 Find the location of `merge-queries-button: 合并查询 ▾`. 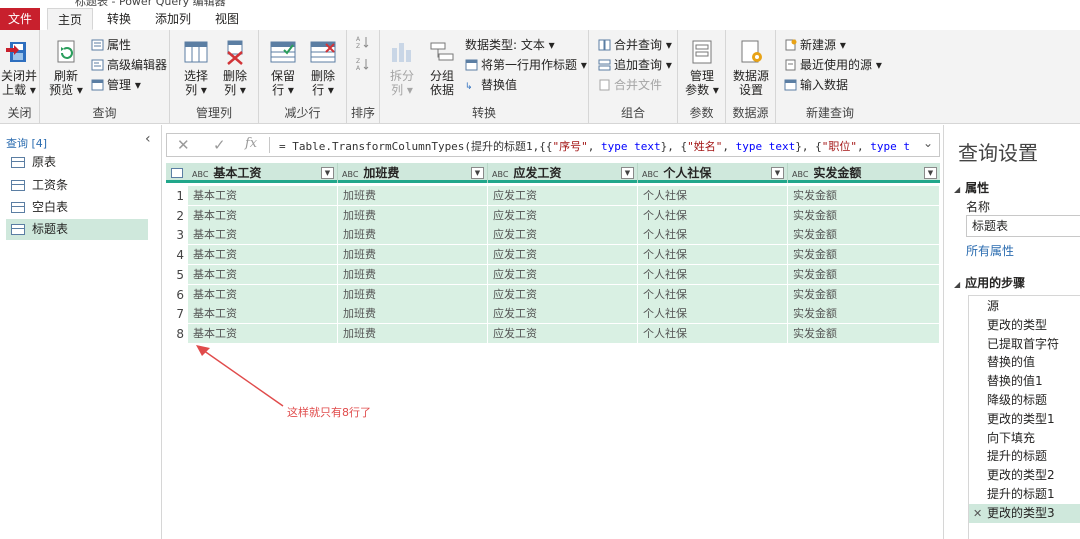

merge-queries-button: 合并查询 ▾ is located at coordinates (635, 45).